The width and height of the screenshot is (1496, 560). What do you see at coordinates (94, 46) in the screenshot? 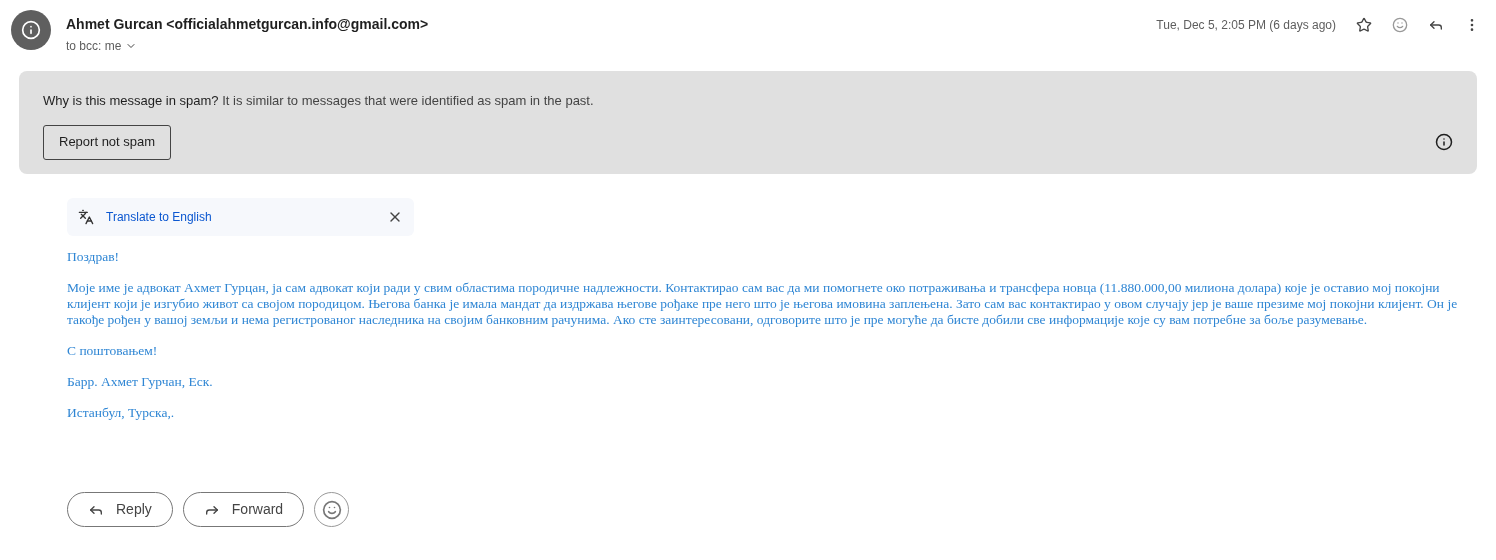
I see `recipients: to bcc: me` at bounding box center [94, 46].